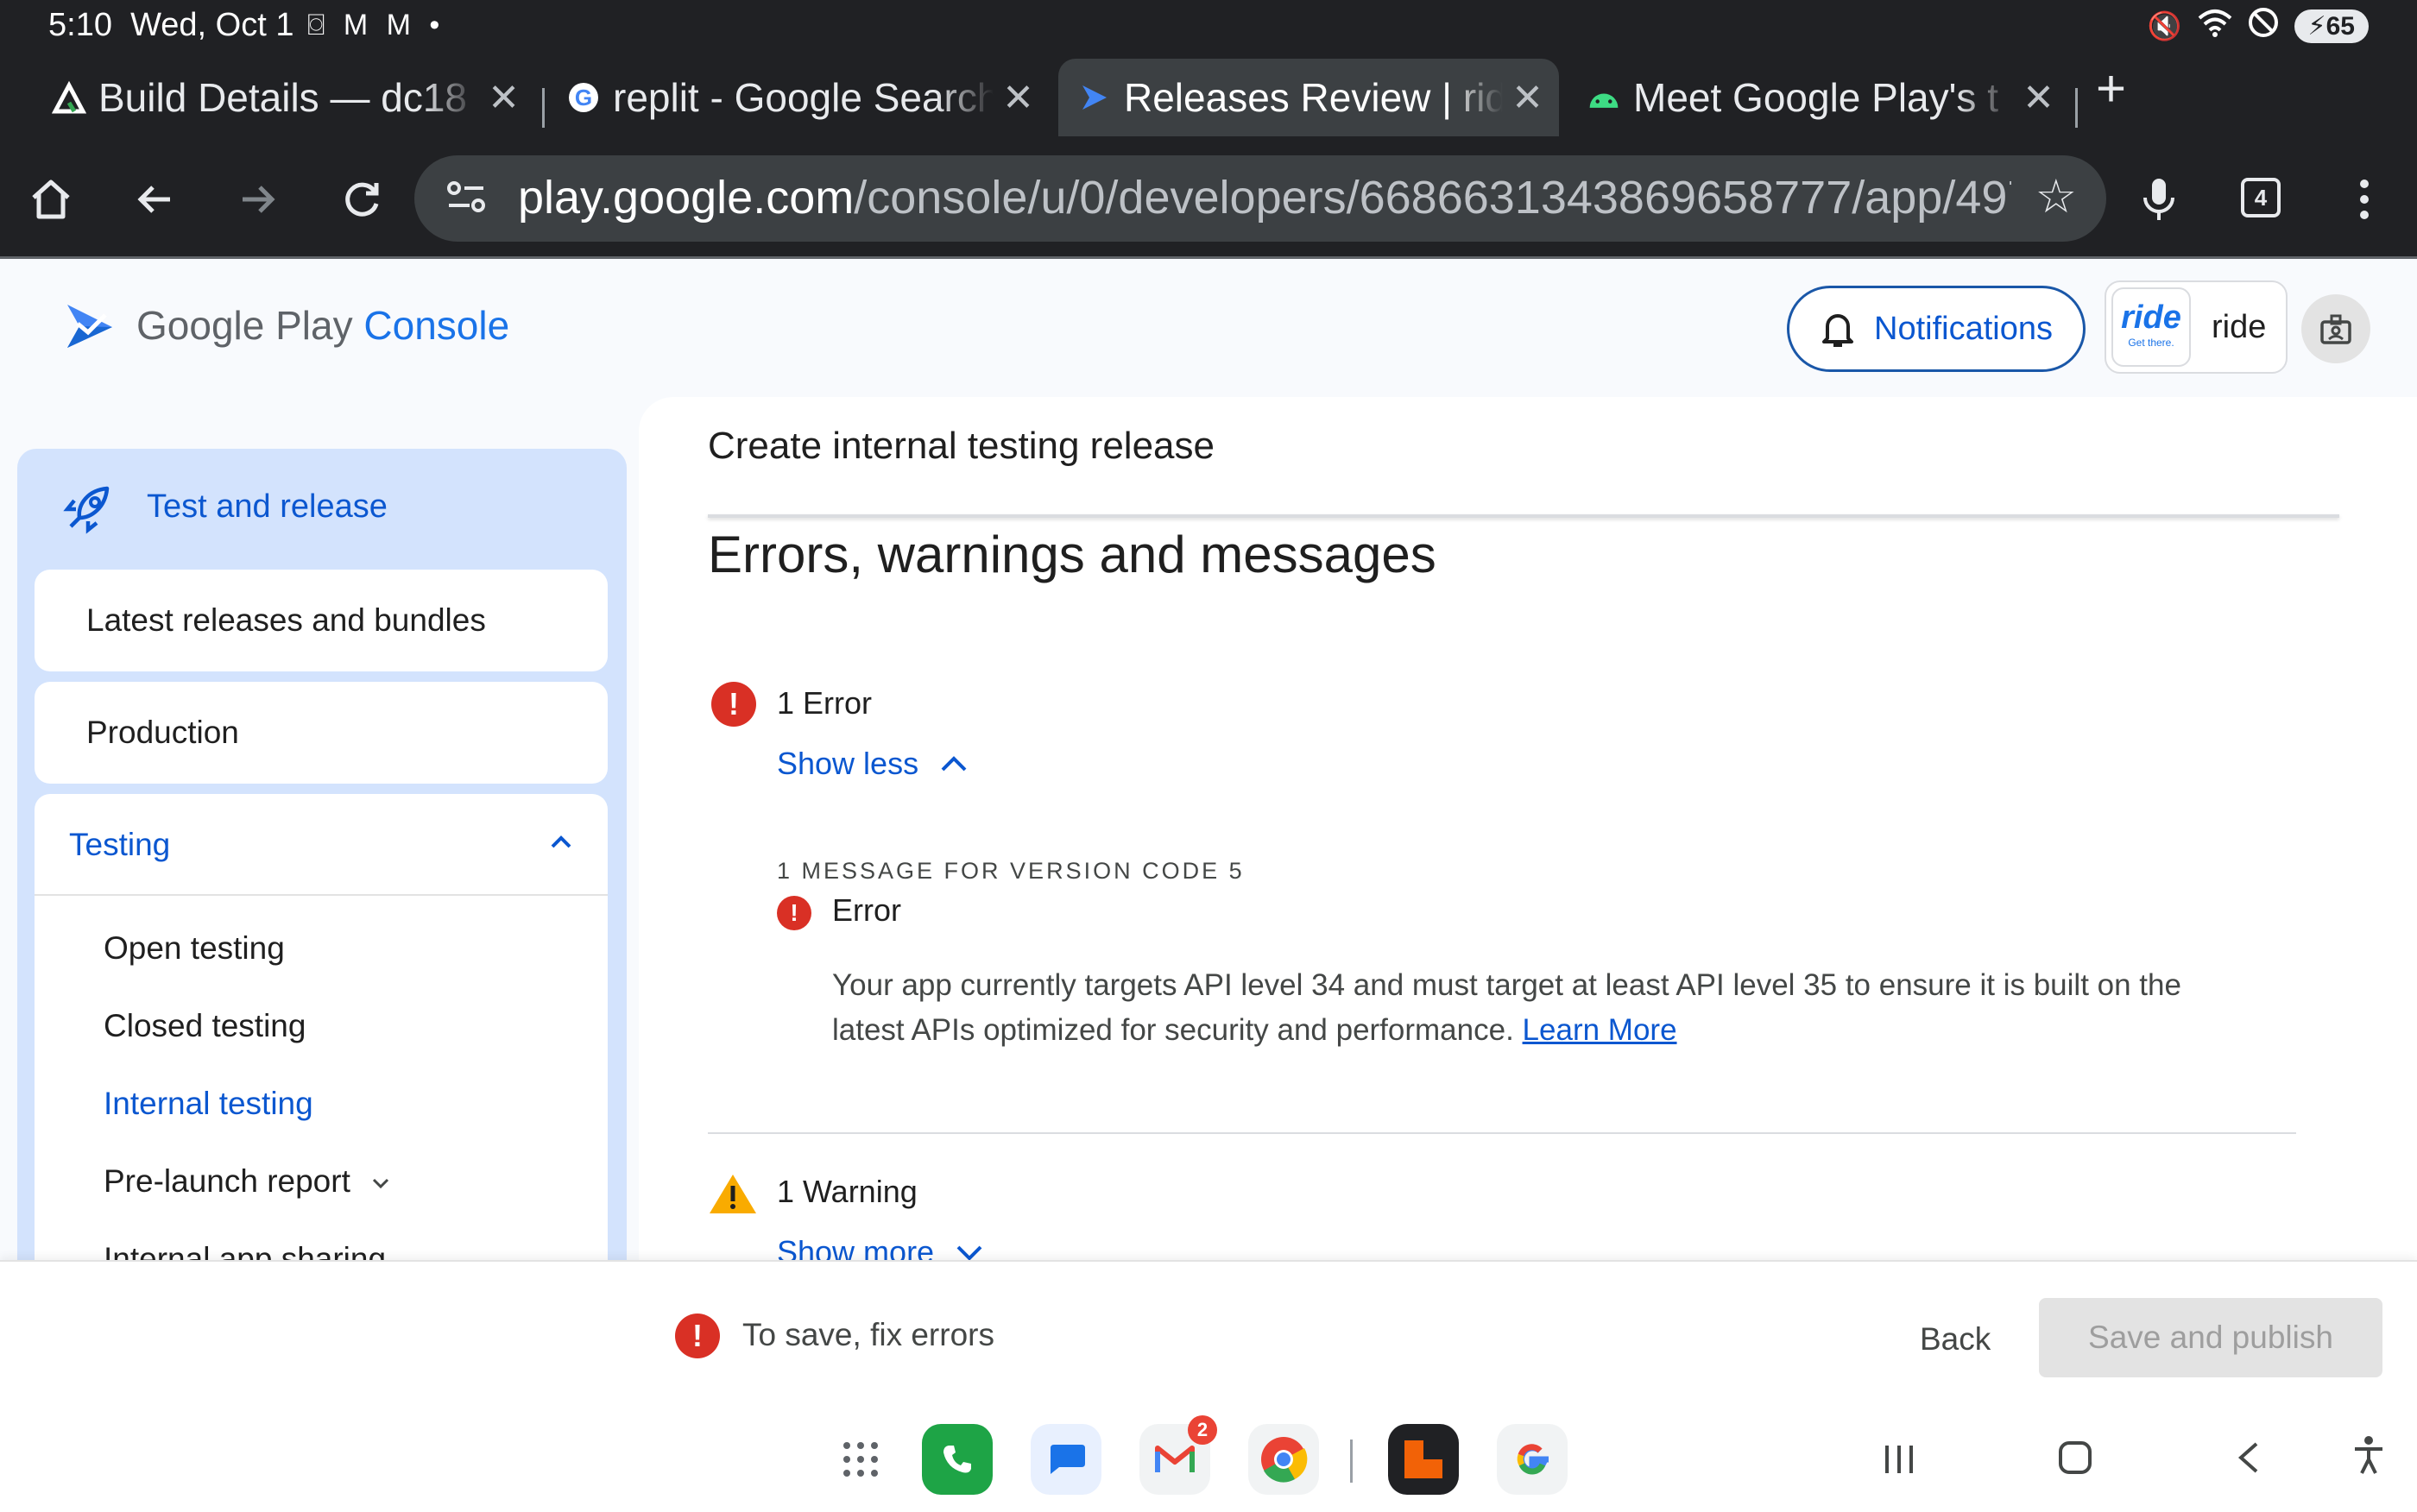 Image resolution: width=2417 pixels, height=1512 pixels. I want to click on sidebar-section-test-and-release: Test and release, so click(322, 510).